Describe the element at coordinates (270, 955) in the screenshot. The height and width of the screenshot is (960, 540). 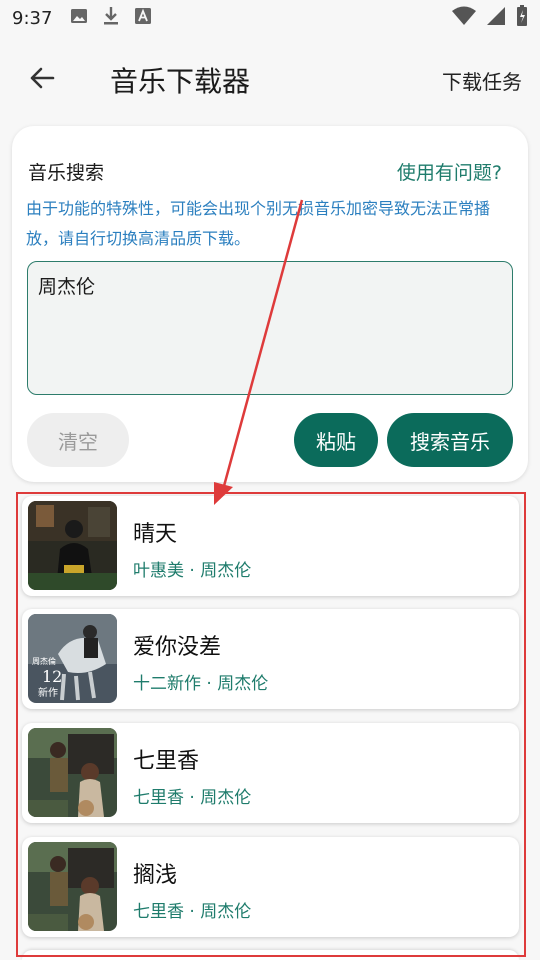
I see `list-item-partial` at that location.